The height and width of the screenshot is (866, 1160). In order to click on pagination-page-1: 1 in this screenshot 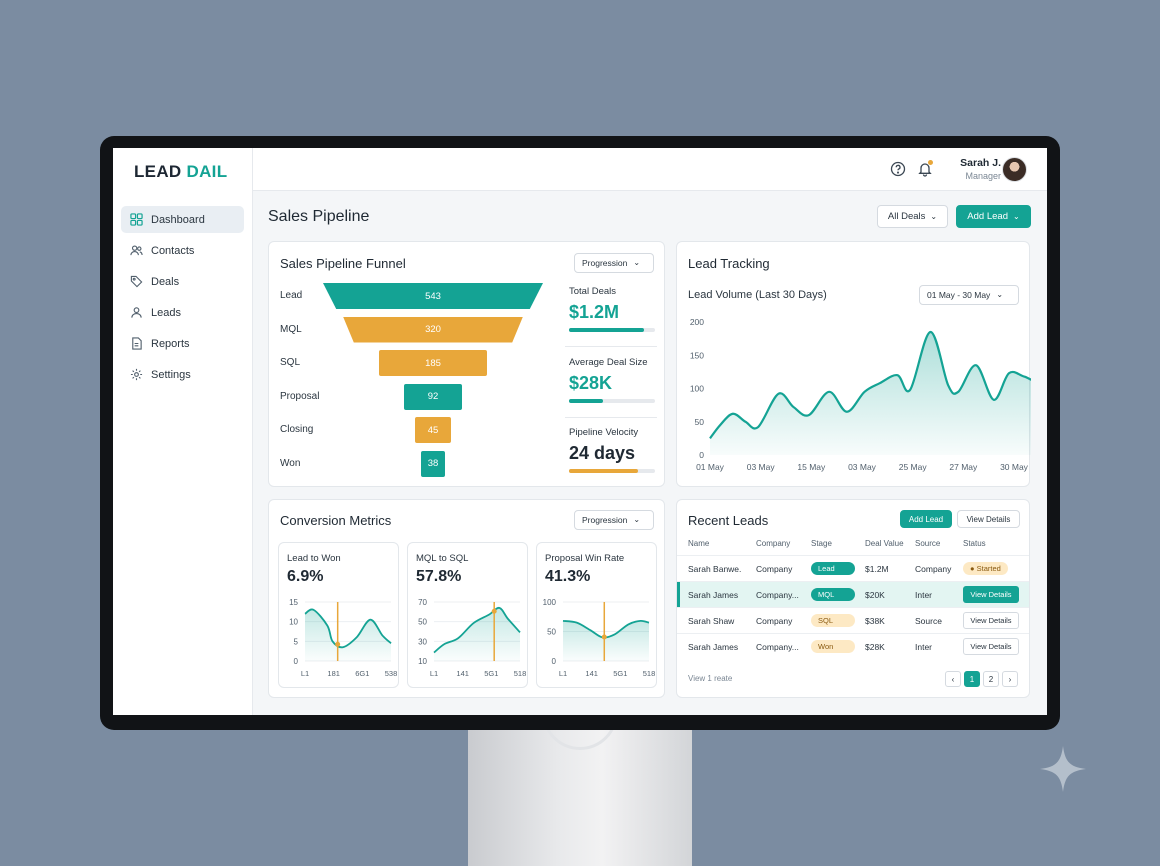, I will do `click(972, 679)`.